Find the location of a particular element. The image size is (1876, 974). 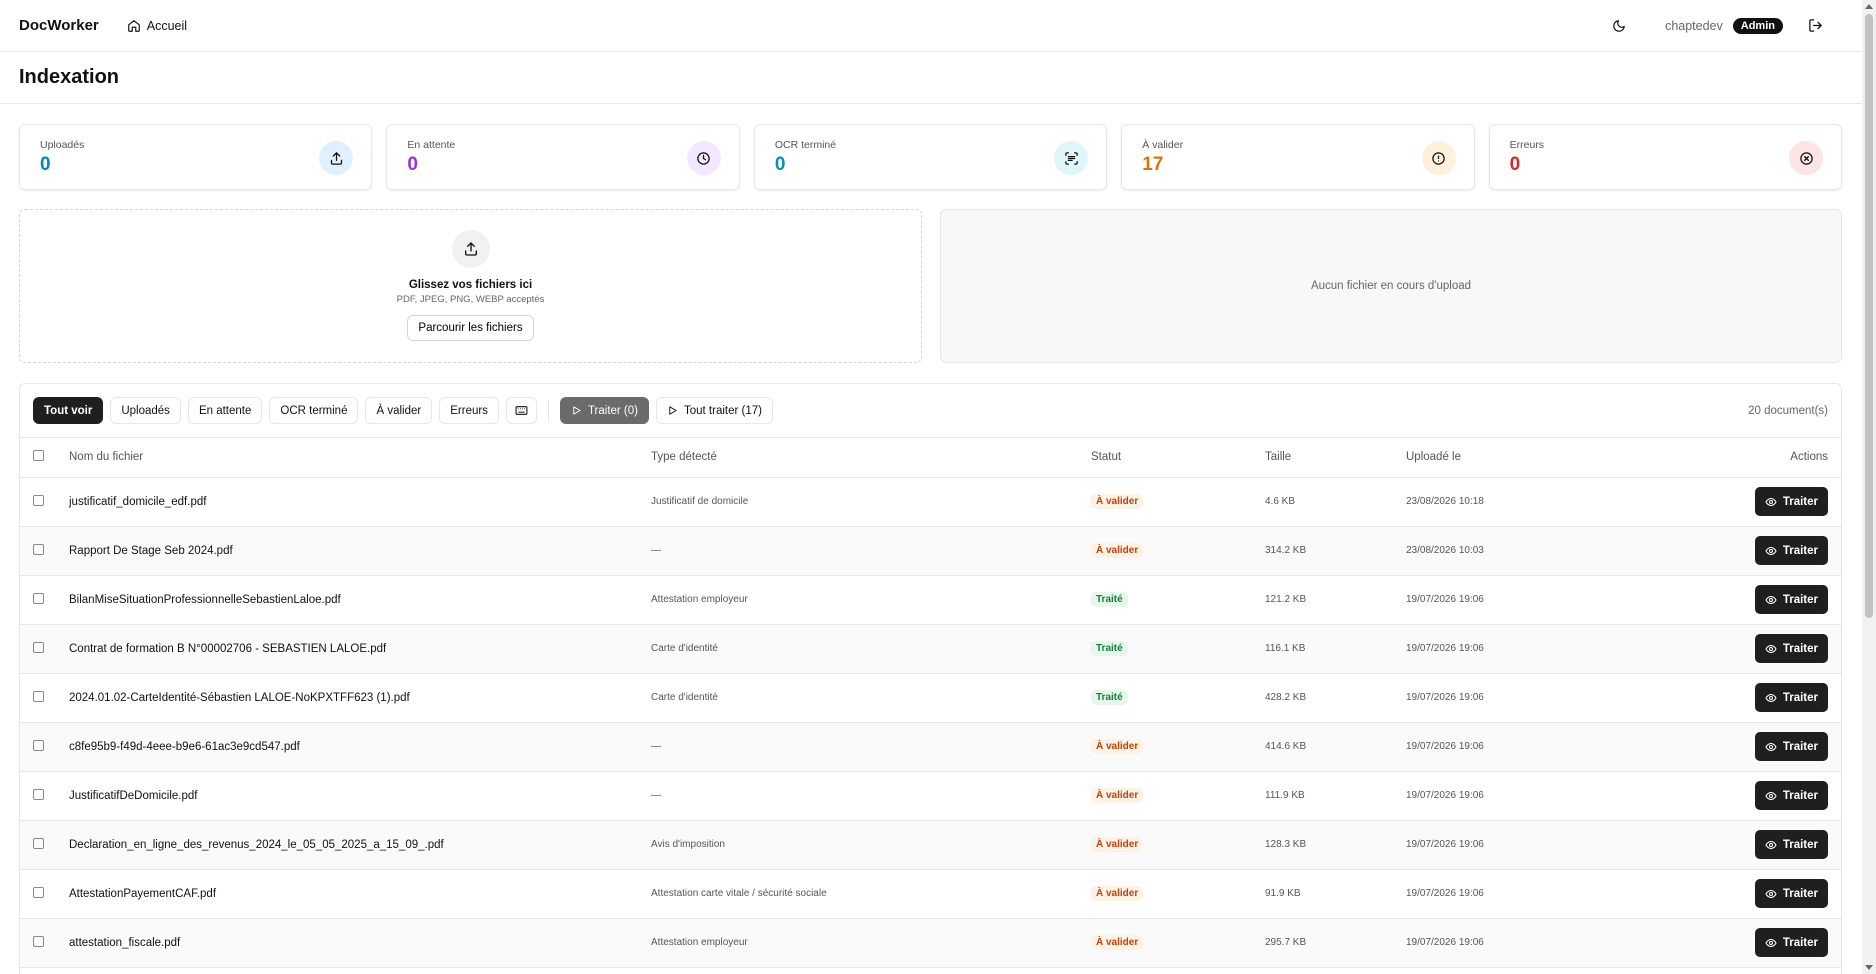

upload-icon is located at coordinates (470, 249).